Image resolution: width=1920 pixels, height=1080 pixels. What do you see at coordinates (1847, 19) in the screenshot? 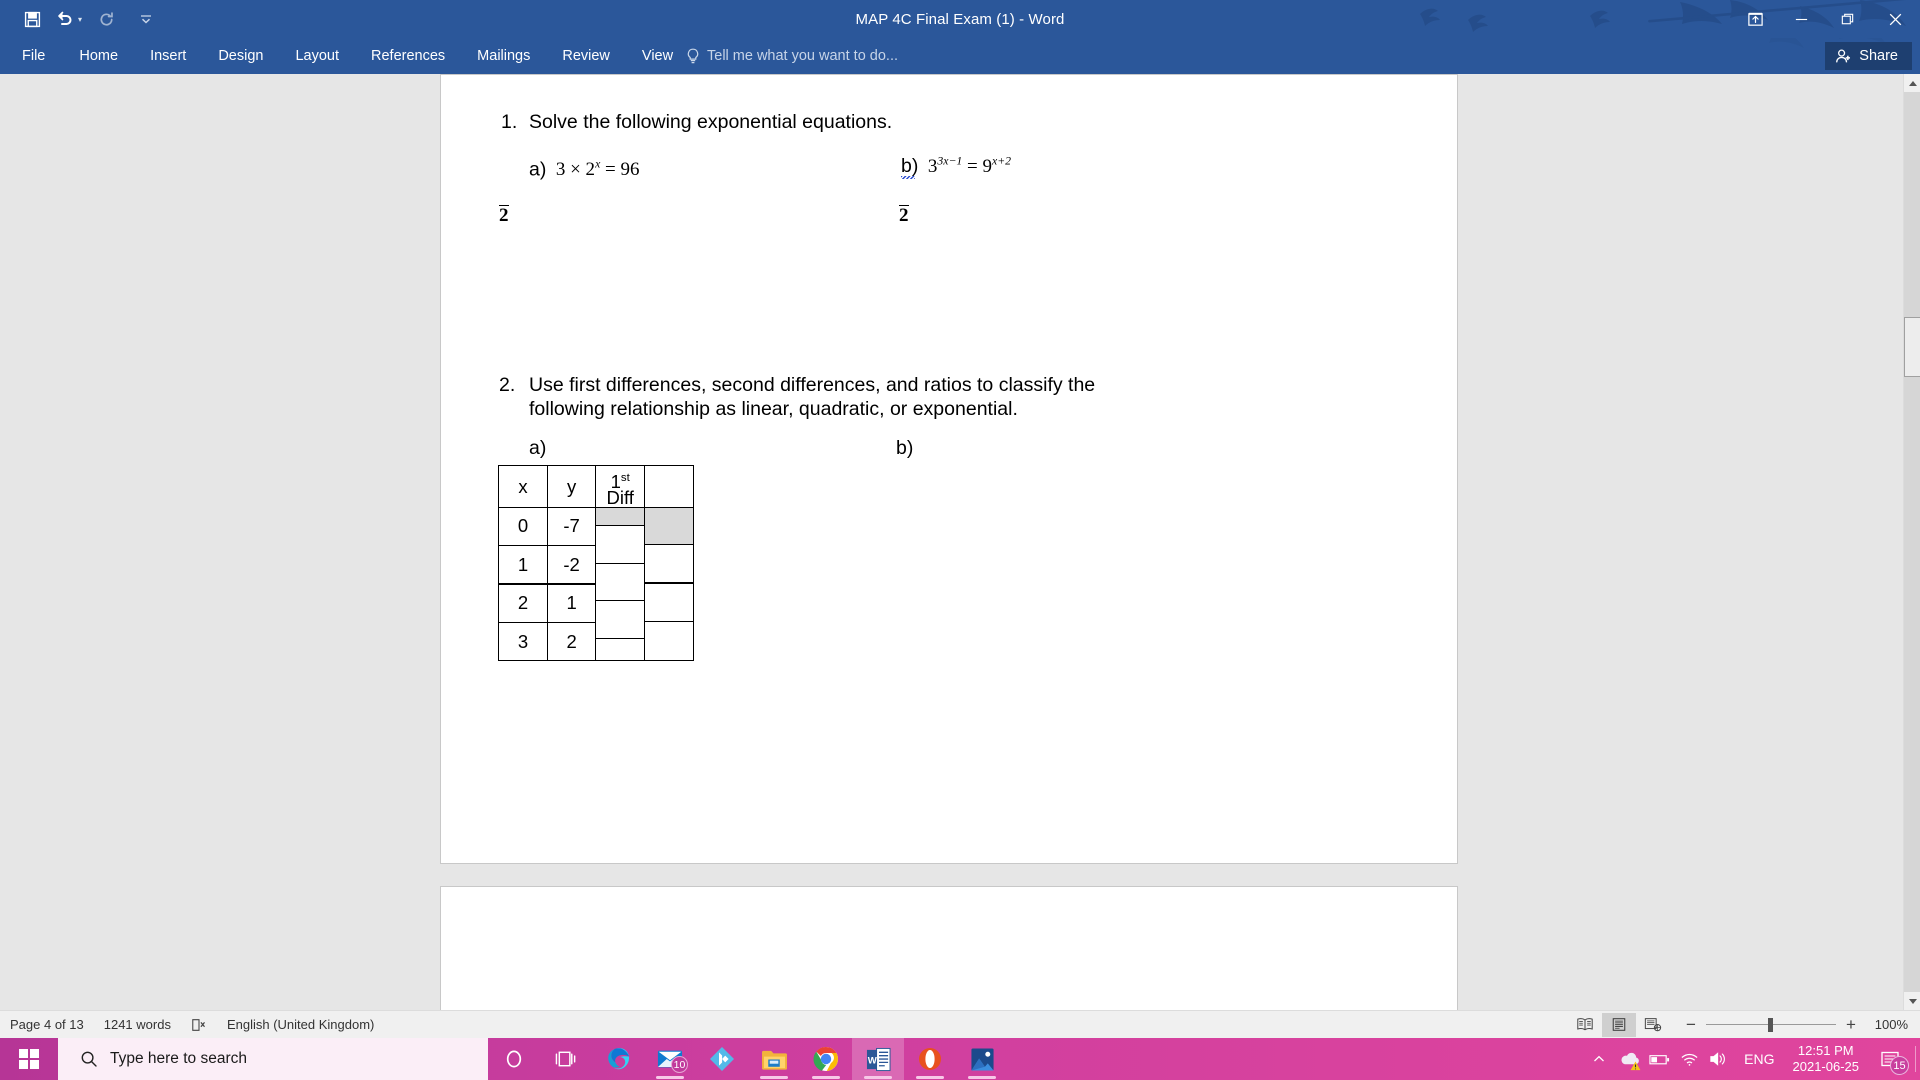
I see `restore-icon` at bounding box center [1847, 19].